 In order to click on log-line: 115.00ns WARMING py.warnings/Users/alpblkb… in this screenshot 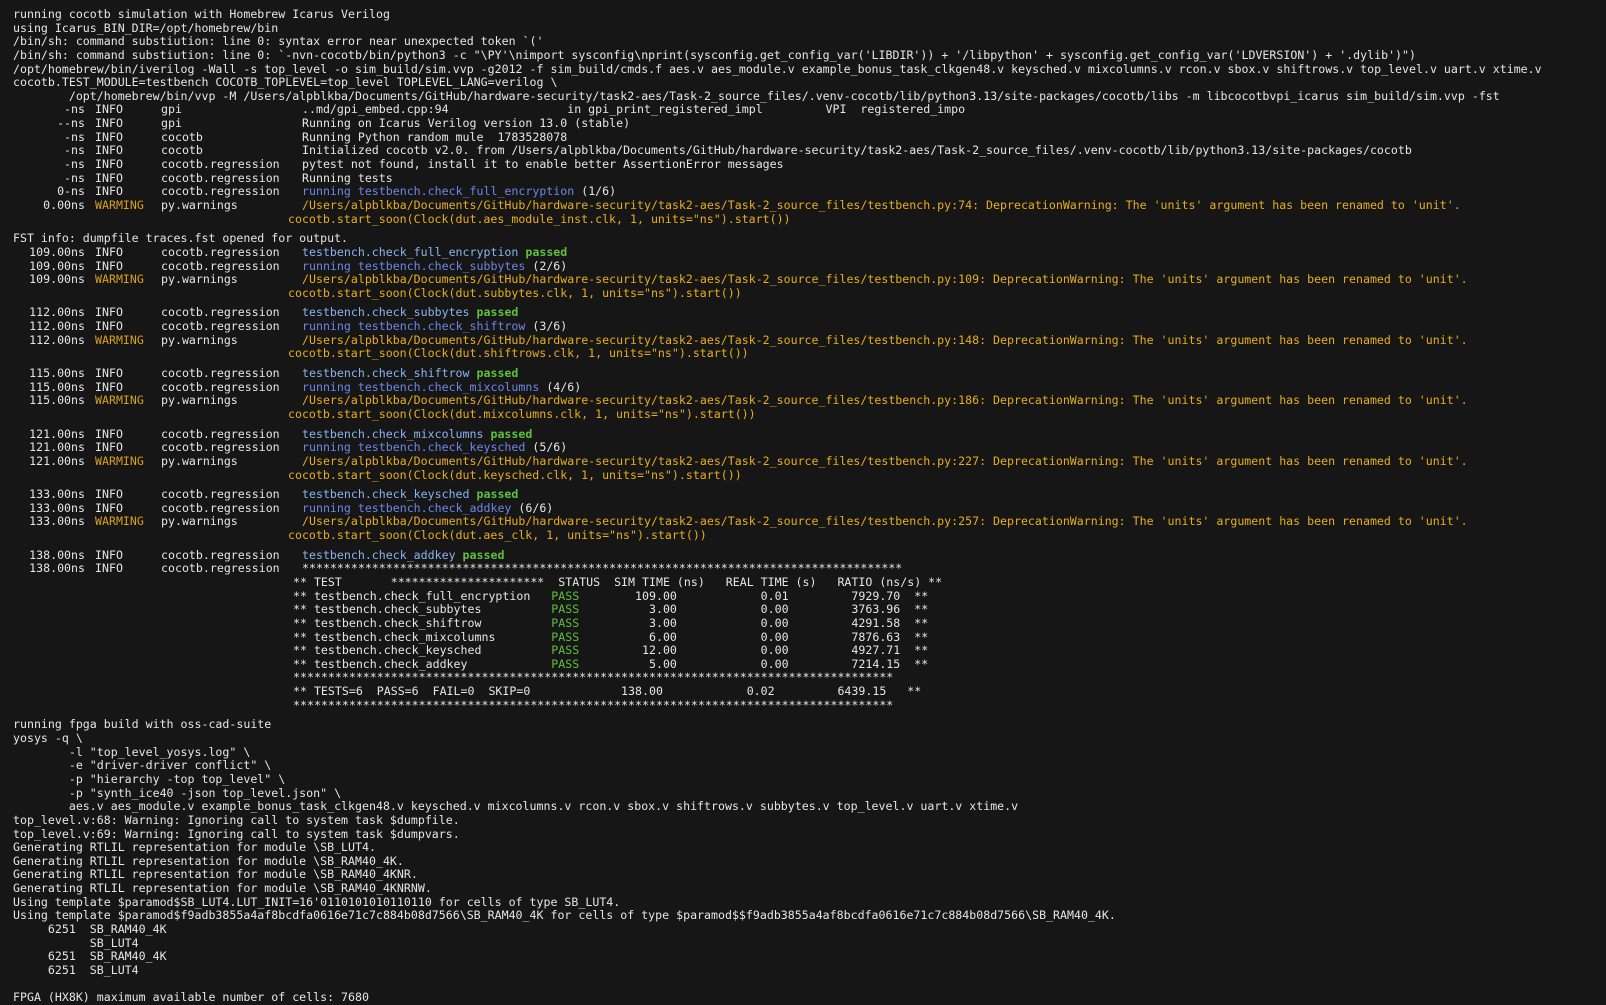, I will do `click(809, 401)`.